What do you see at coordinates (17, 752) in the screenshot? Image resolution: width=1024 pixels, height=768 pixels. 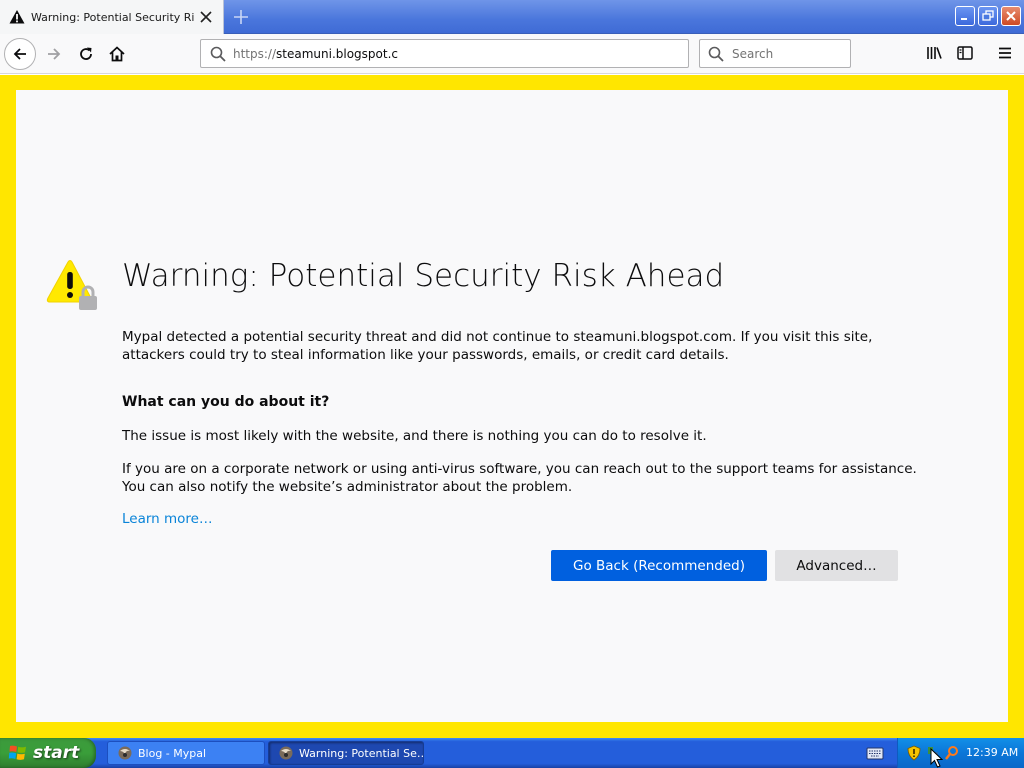 I see `windows-logo-icon` at bounding box center [17, 752].